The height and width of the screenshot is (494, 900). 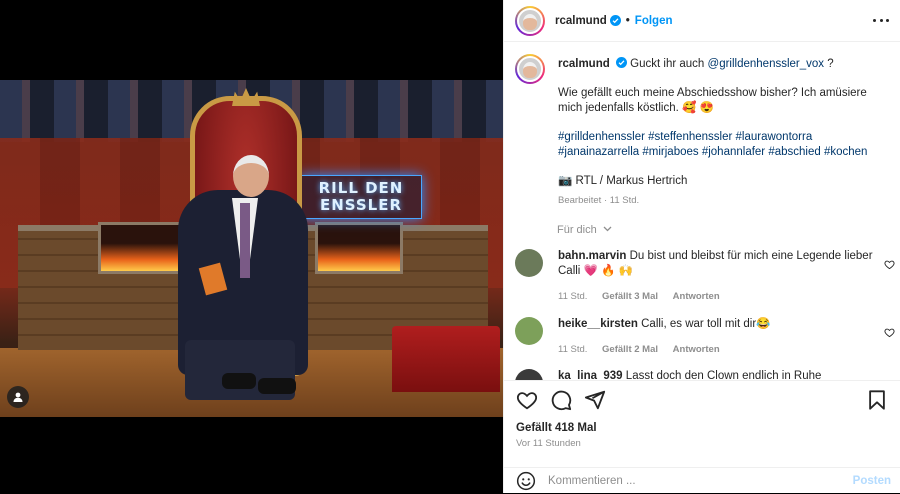 I want to click on share-icon, so click(x=595, y=400).